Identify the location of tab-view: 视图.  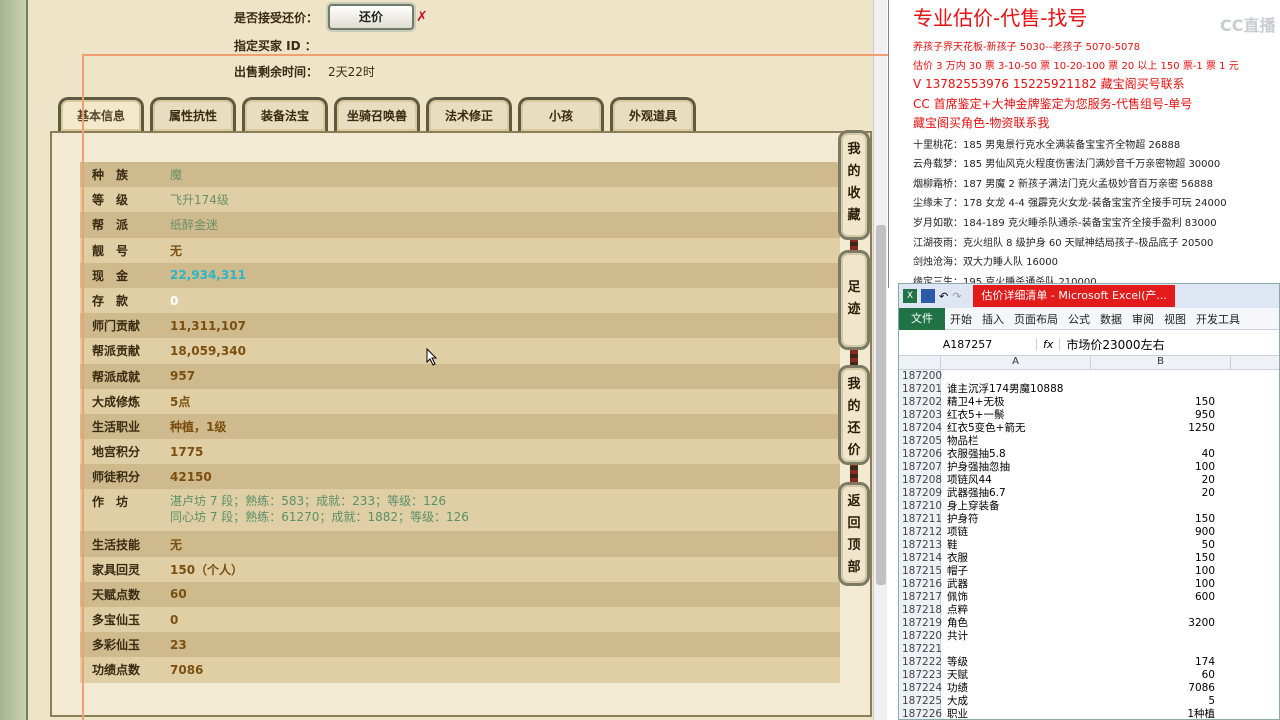
(1175, 319).